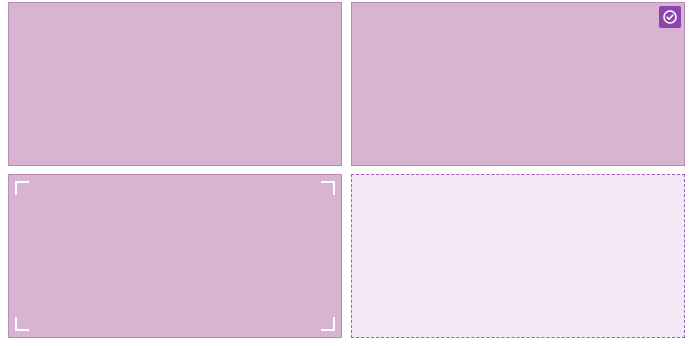  Describe the element at coordinates (328, 188) in the screenshot. I see `focus-corner-top-right-icon` at that location.